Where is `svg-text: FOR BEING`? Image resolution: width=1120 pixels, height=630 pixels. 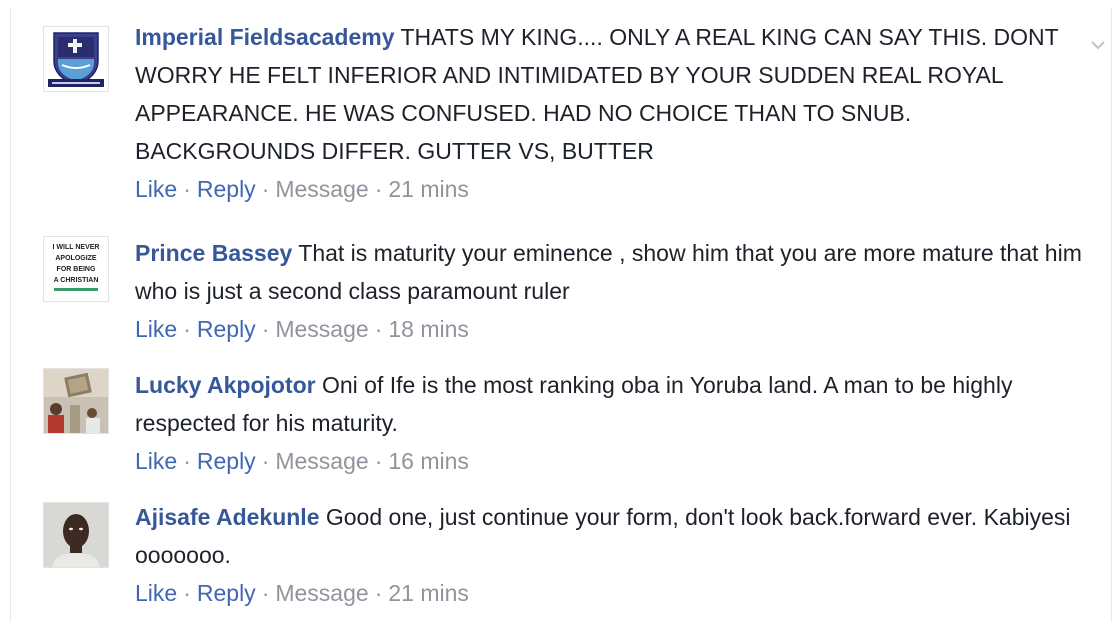
svg-text: FOR BEING is located at coordinates (76, 269).